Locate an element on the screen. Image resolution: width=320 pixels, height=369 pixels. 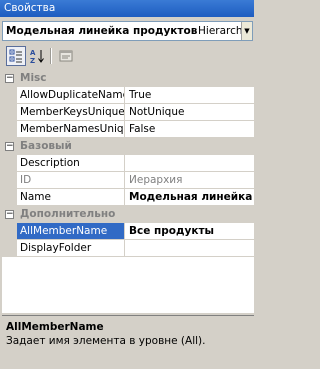
property-value: True is located at coordinates (190, 95).